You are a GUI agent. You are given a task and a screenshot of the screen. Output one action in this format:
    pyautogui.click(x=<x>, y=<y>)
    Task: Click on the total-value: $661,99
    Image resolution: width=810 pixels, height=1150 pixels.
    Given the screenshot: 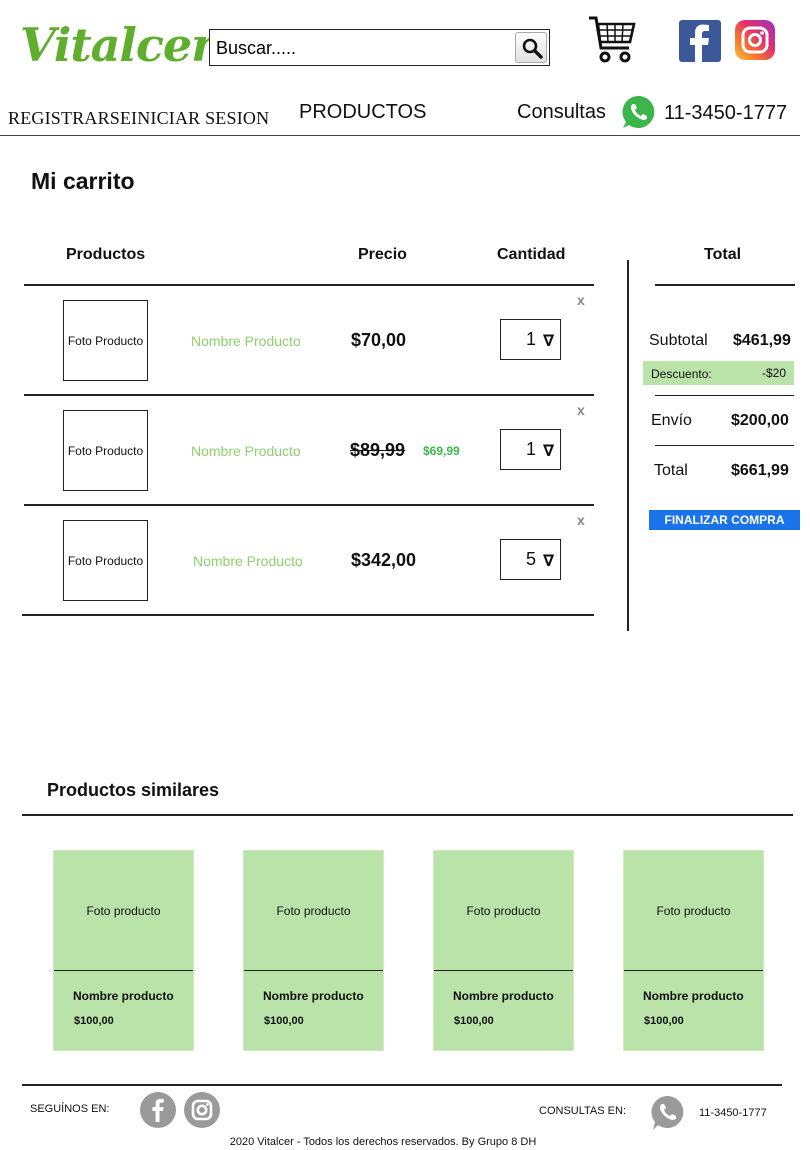 What is the action you would take?
    pyautogui.click(x=760, y=470)
    